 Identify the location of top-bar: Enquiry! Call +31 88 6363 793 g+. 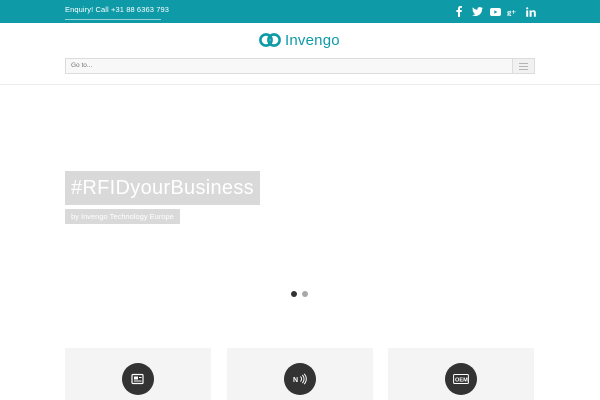
(300, 11).